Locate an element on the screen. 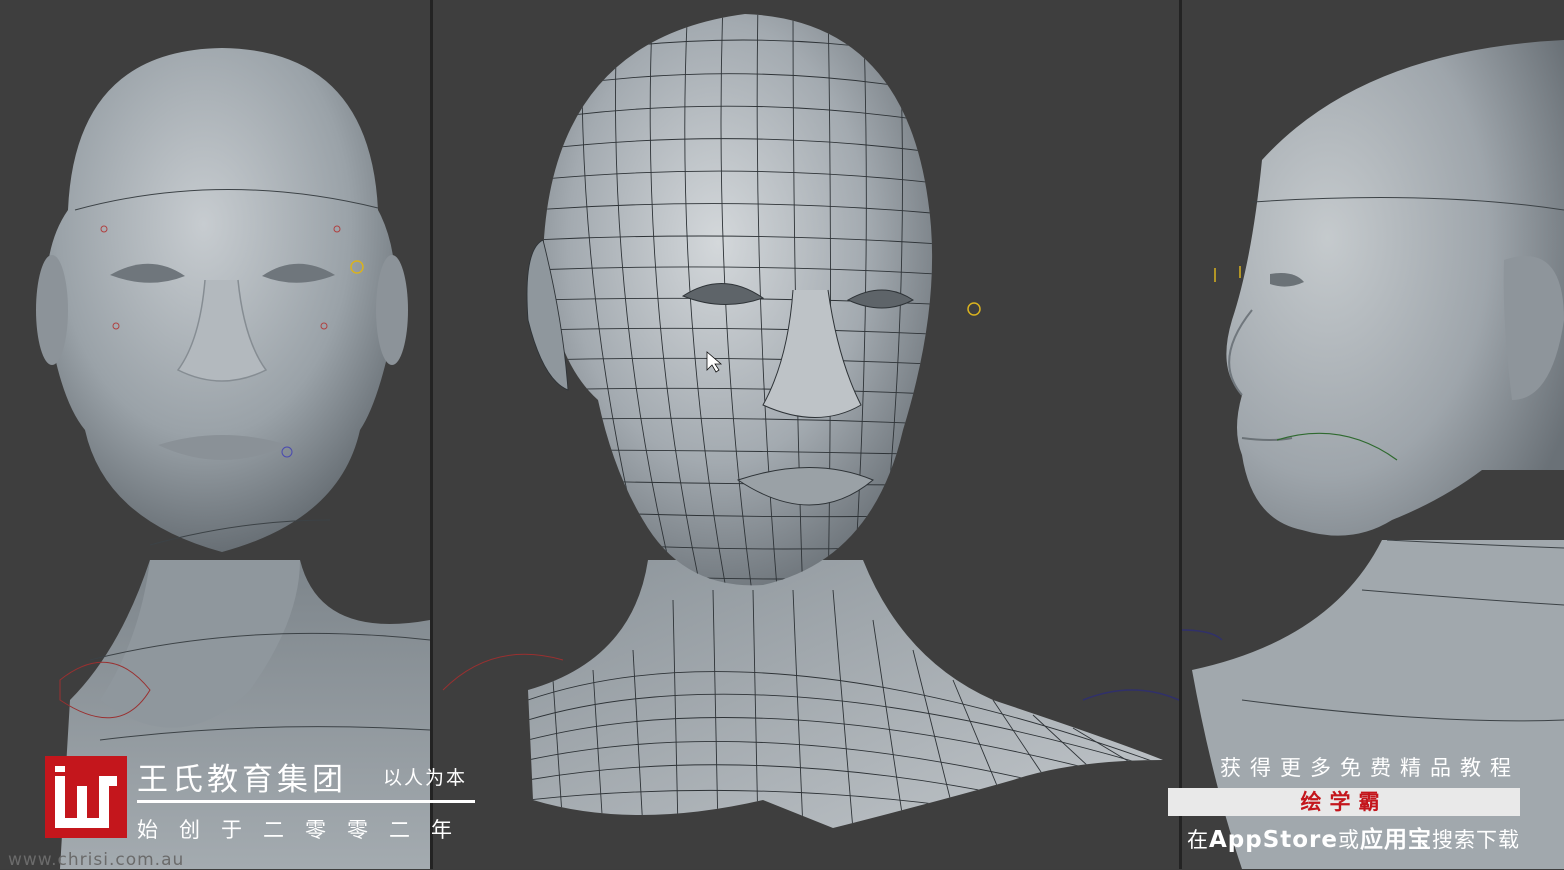 This screenshot has height=870, width=1564. brand-motto: 以人为本 is located at coordinates (425, 778).